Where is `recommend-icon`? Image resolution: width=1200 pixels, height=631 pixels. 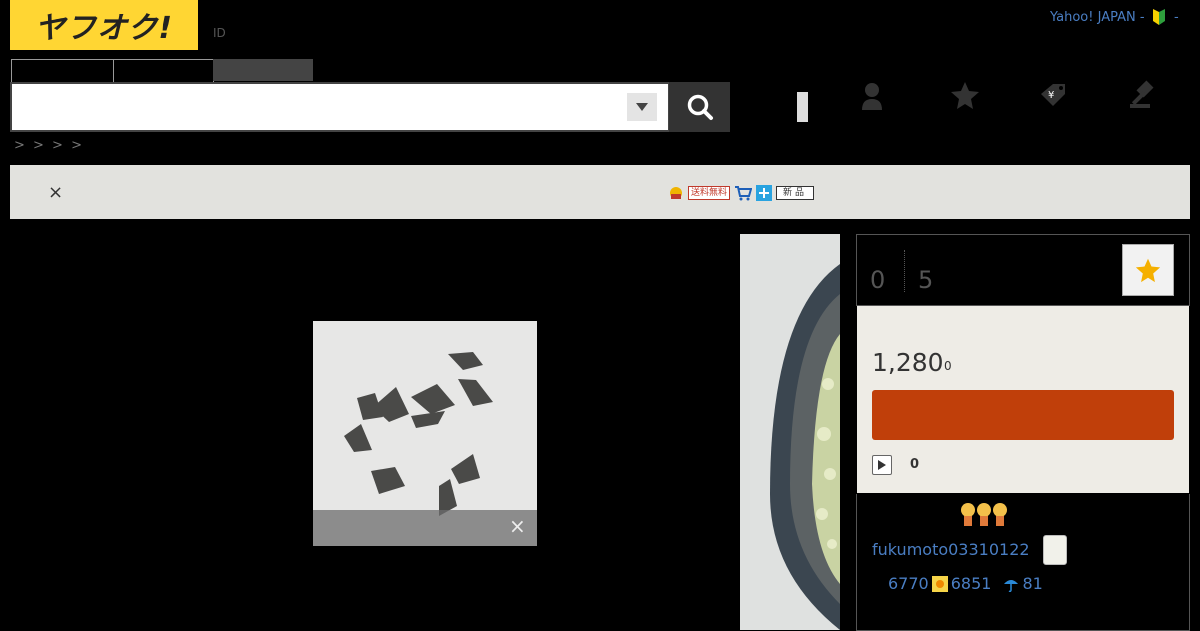
recommend-icon is located at coordinates (676, 193).